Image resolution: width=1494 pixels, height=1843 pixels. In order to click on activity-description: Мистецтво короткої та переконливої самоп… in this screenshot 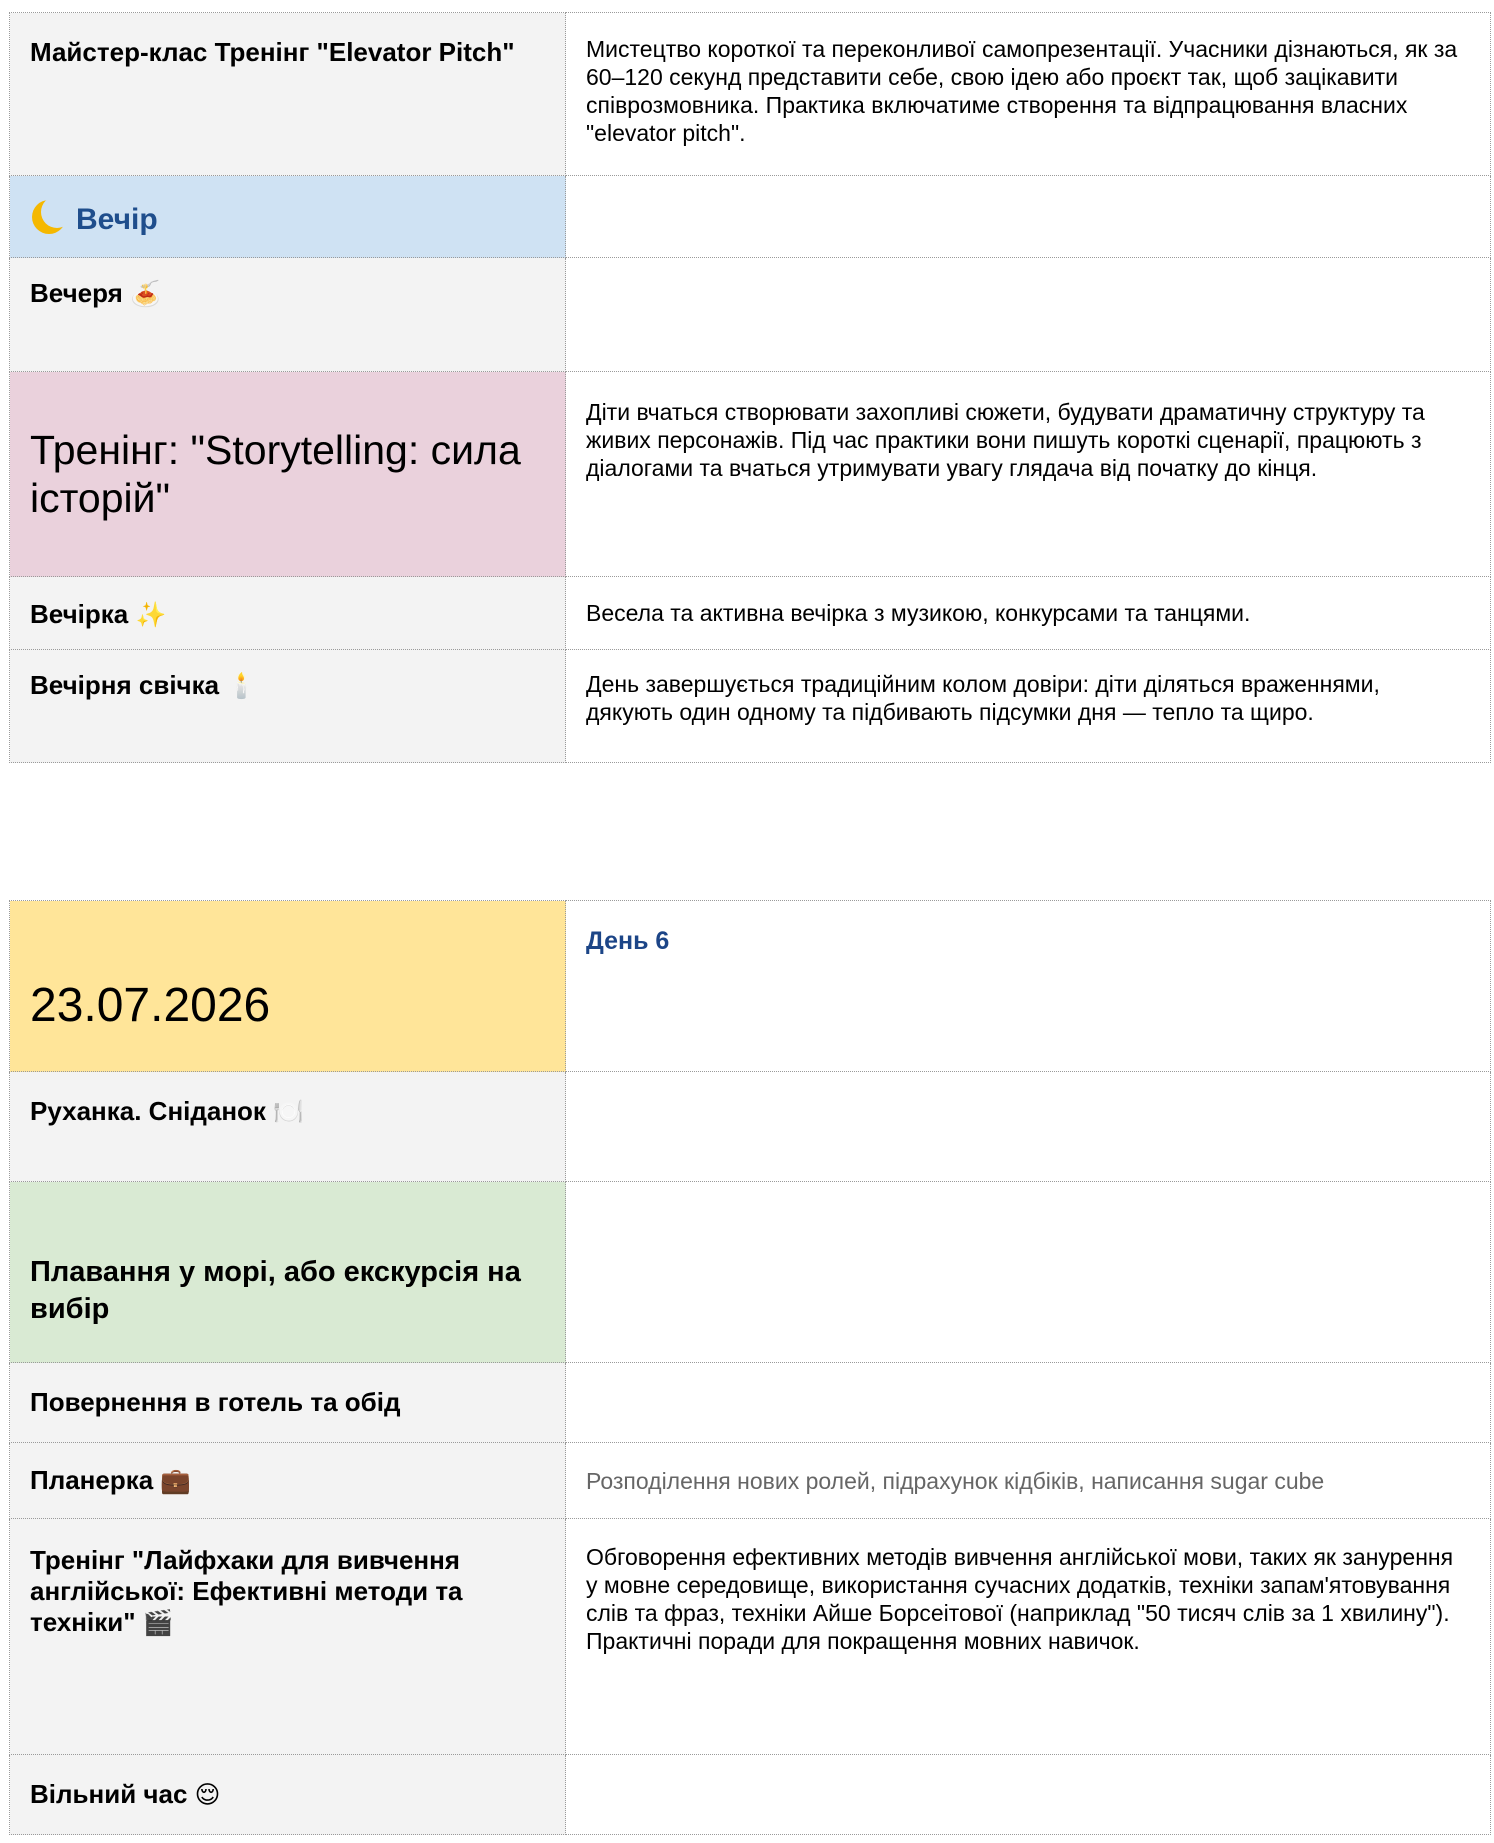, I will do `click(1022, 91)`.